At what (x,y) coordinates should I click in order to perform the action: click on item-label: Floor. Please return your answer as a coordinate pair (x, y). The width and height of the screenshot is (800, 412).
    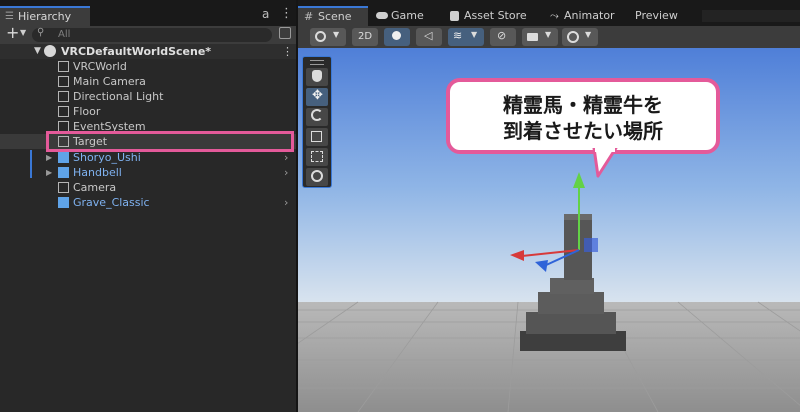
    Looking at the image, I should click on (87, 111).